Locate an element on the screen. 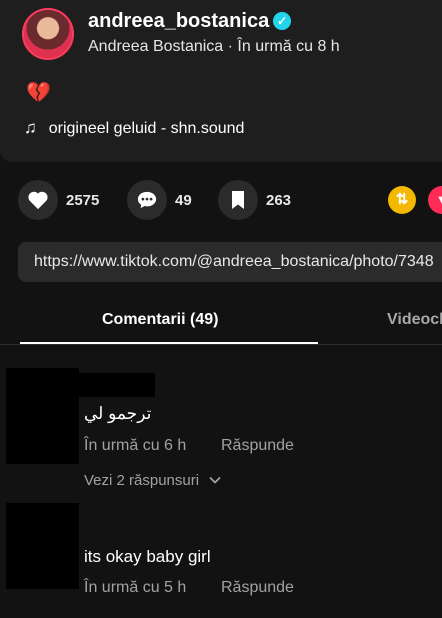 This screenshot has height=618, width=442. tab-divider is located at coordinates (221, 344).